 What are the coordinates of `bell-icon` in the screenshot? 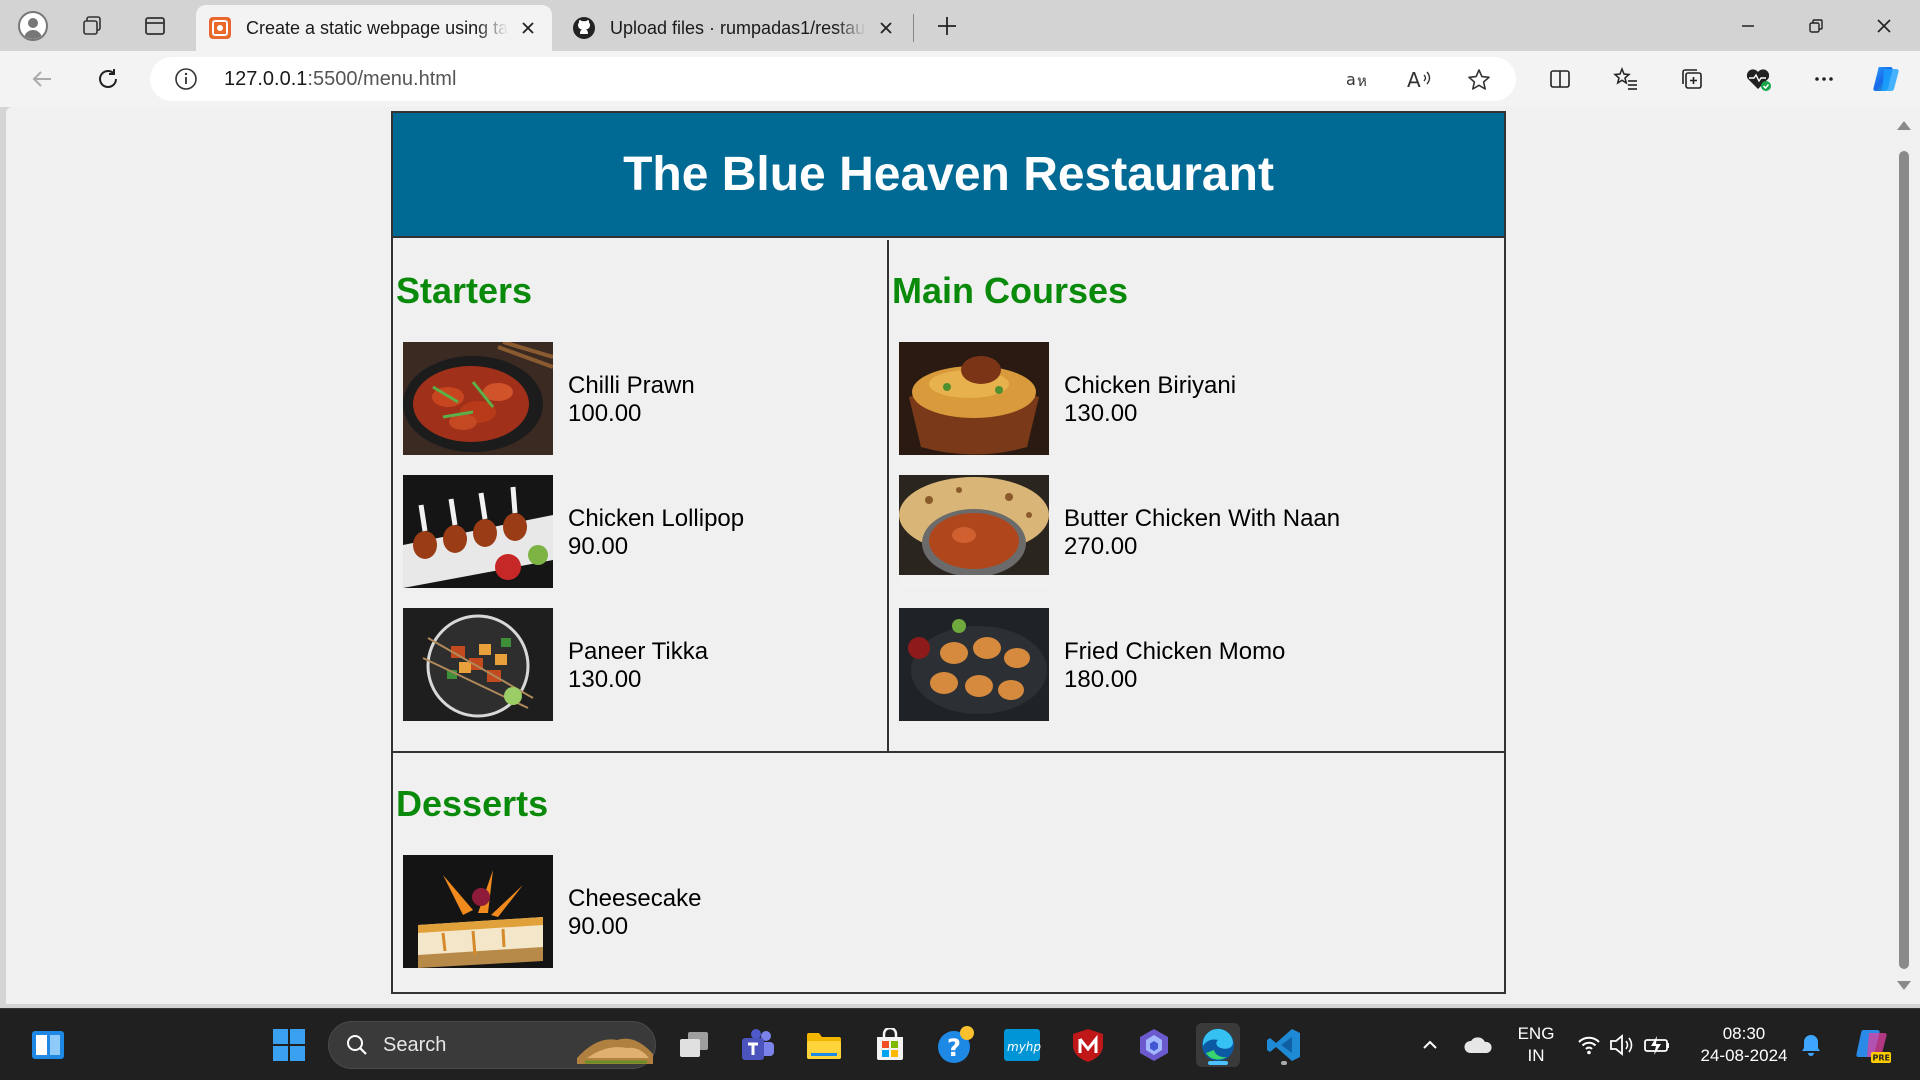 It's located at (1811, 1045).